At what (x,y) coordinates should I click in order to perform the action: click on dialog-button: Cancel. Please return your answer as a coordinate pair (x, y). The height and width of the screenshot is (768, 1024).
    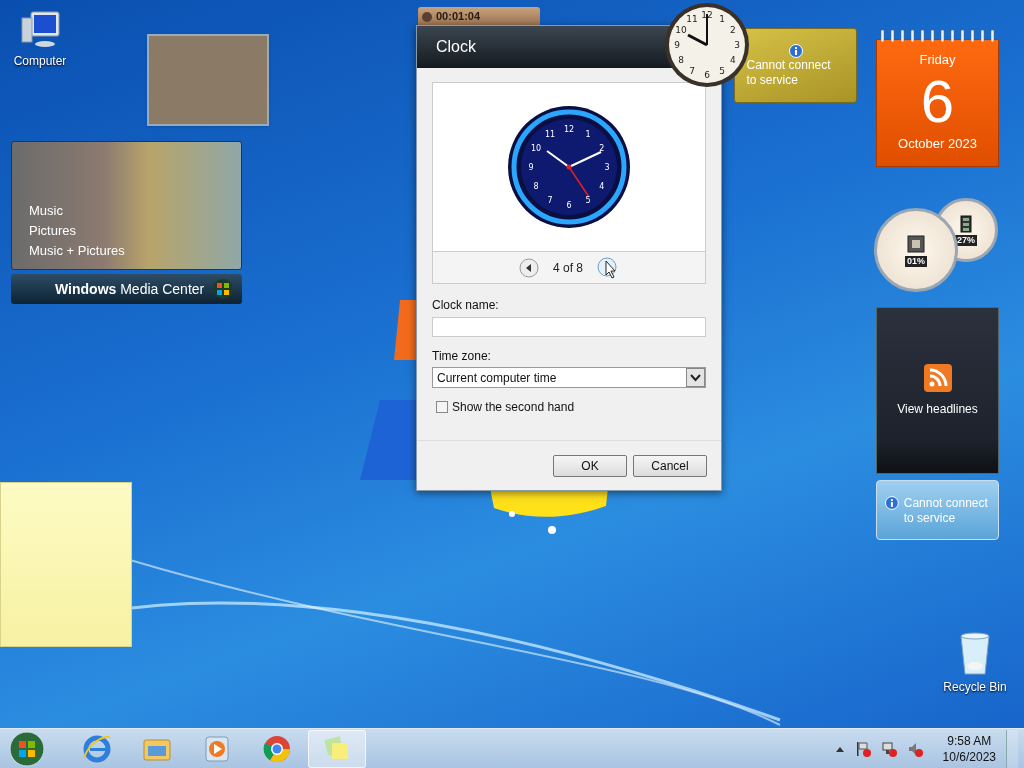
    Looking at the image, I should click on (670, 465).